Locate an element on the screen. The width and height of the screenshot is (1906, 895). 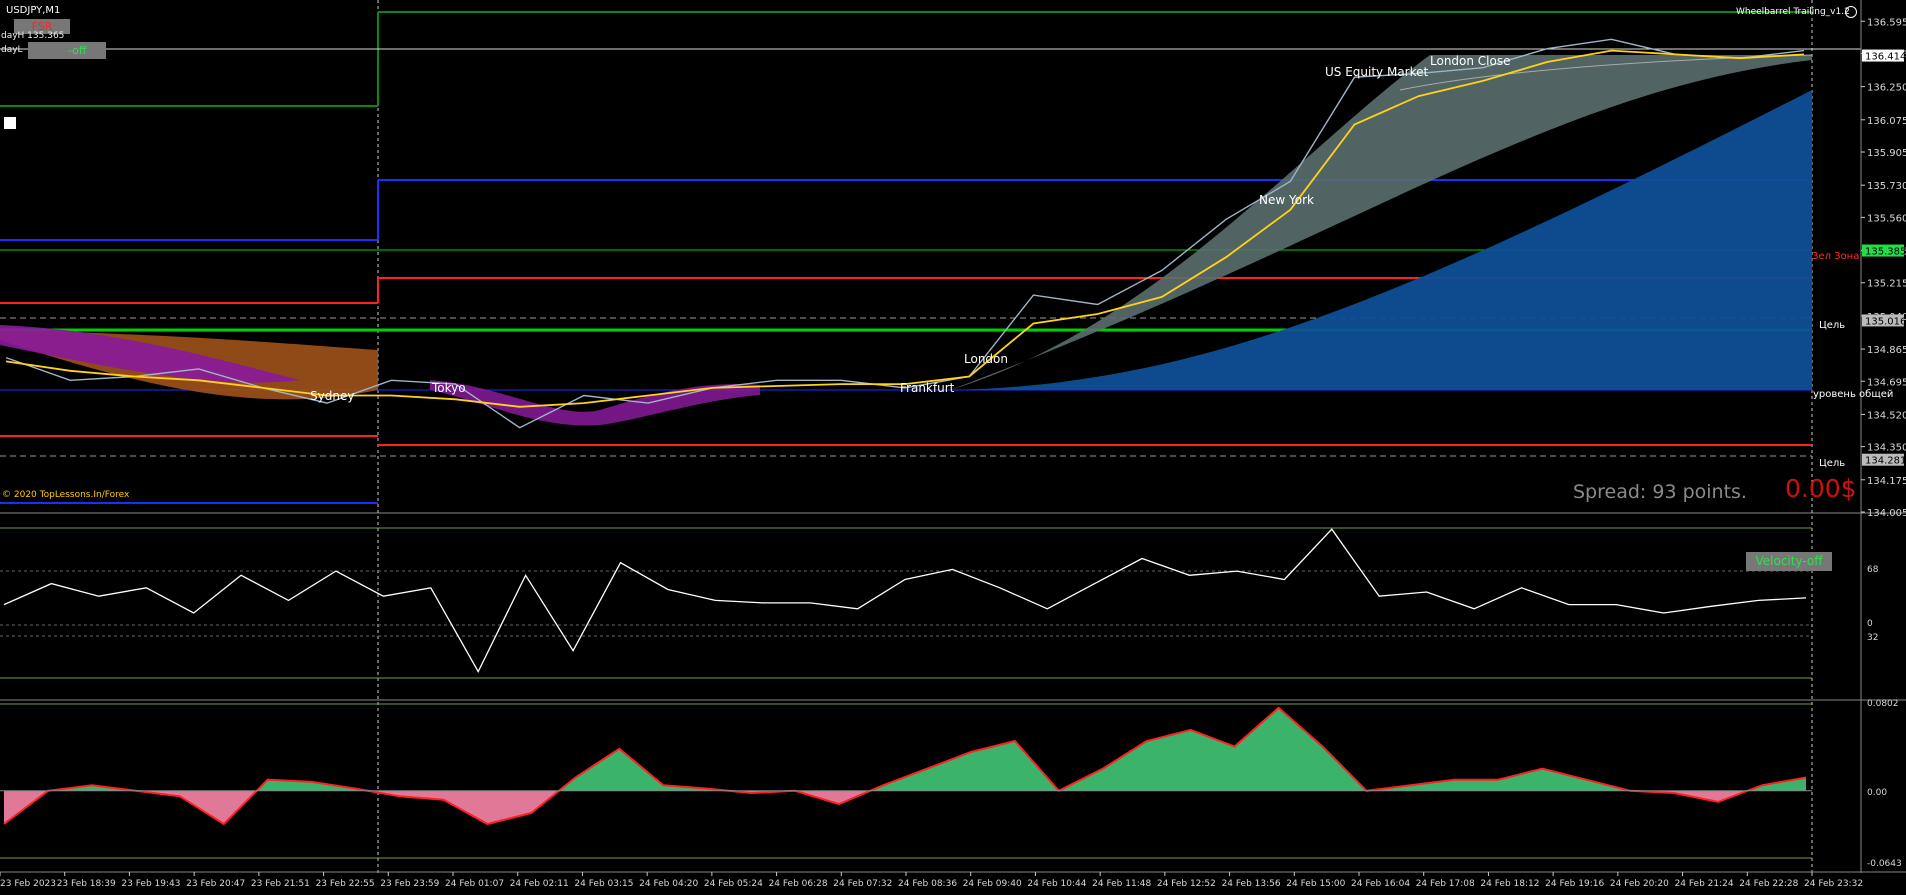
axis-tick-label: 134.520 is located at coordinates (1886, 415).